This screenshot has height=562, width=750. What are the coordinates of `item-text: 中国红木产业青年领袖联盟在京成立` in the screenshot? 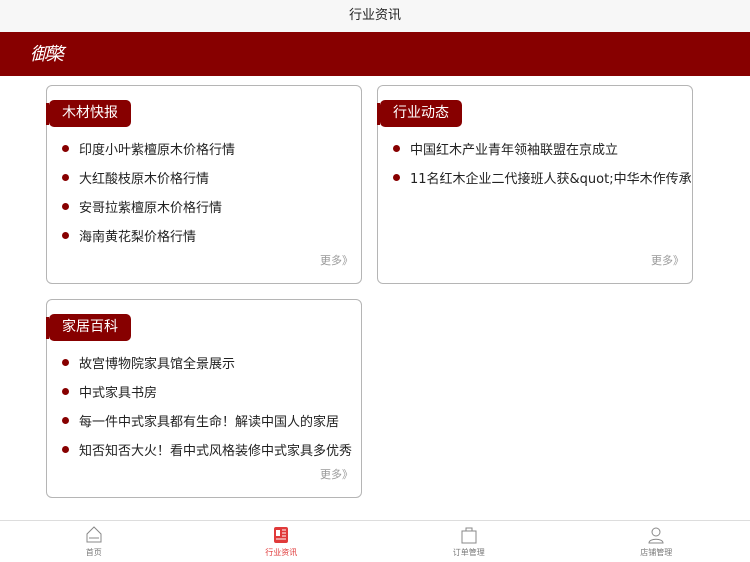 It's located at (514, 150).